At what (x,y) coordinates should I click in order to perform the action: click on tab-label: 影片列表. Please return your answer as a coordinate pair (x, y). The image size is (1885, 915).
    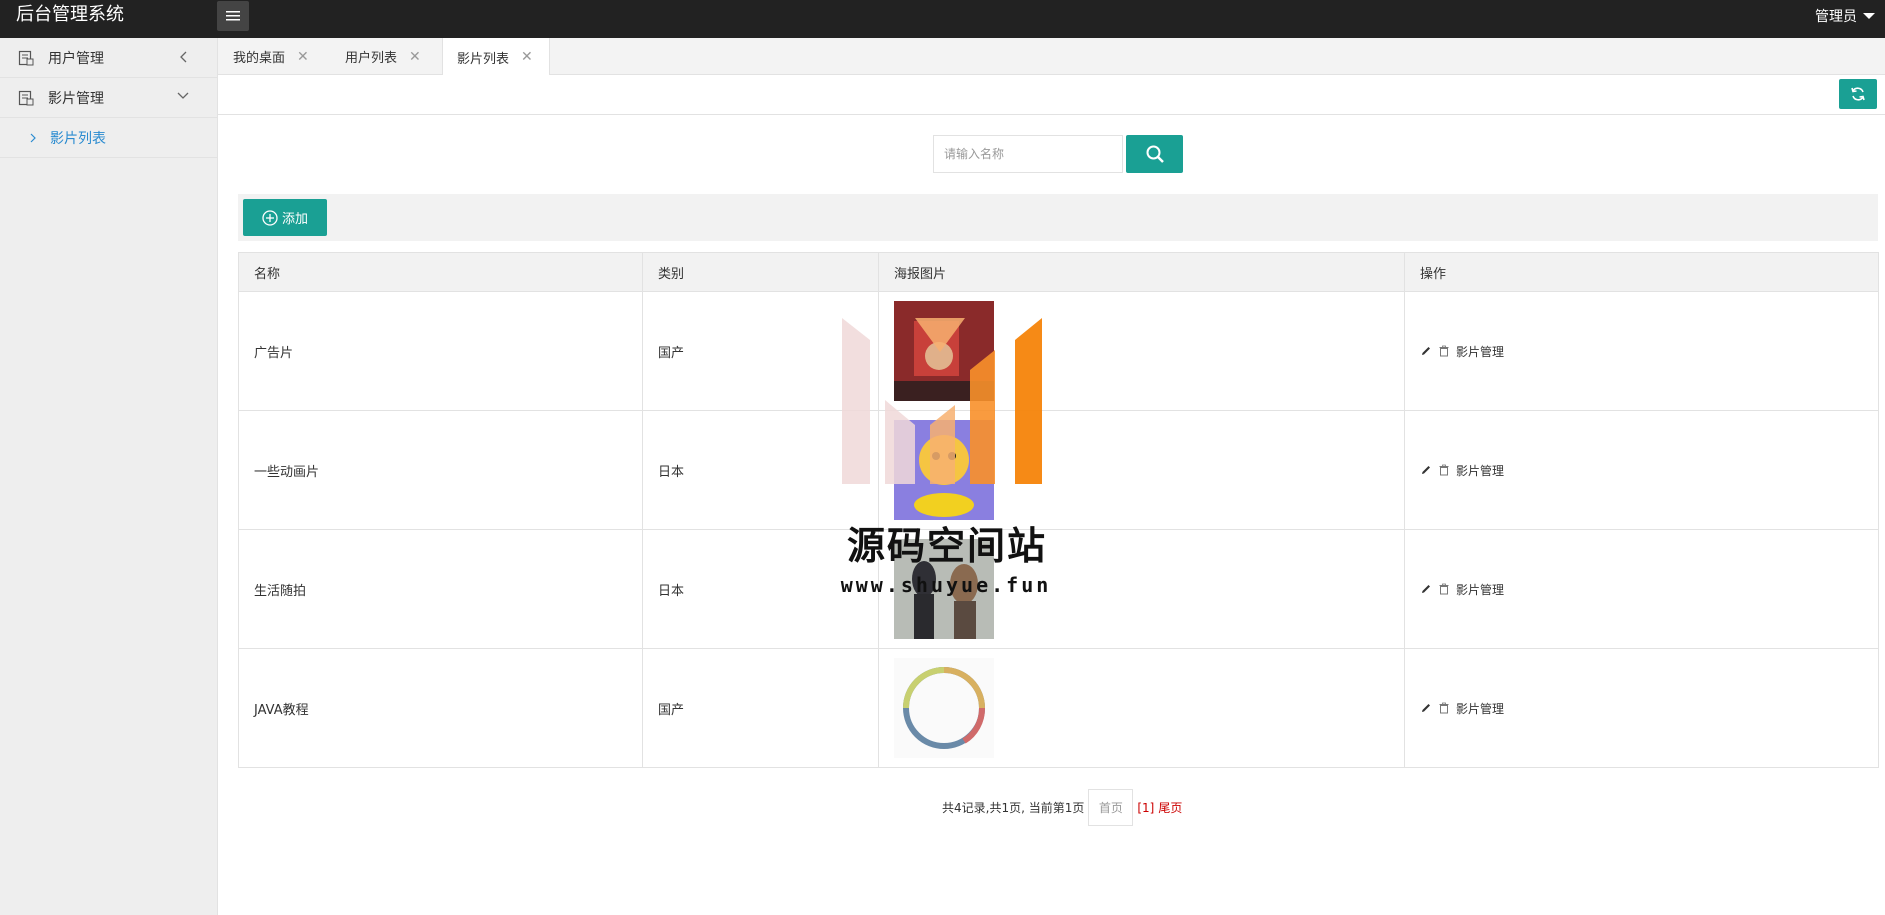
    Looking at the image, I should click on (483, 59).